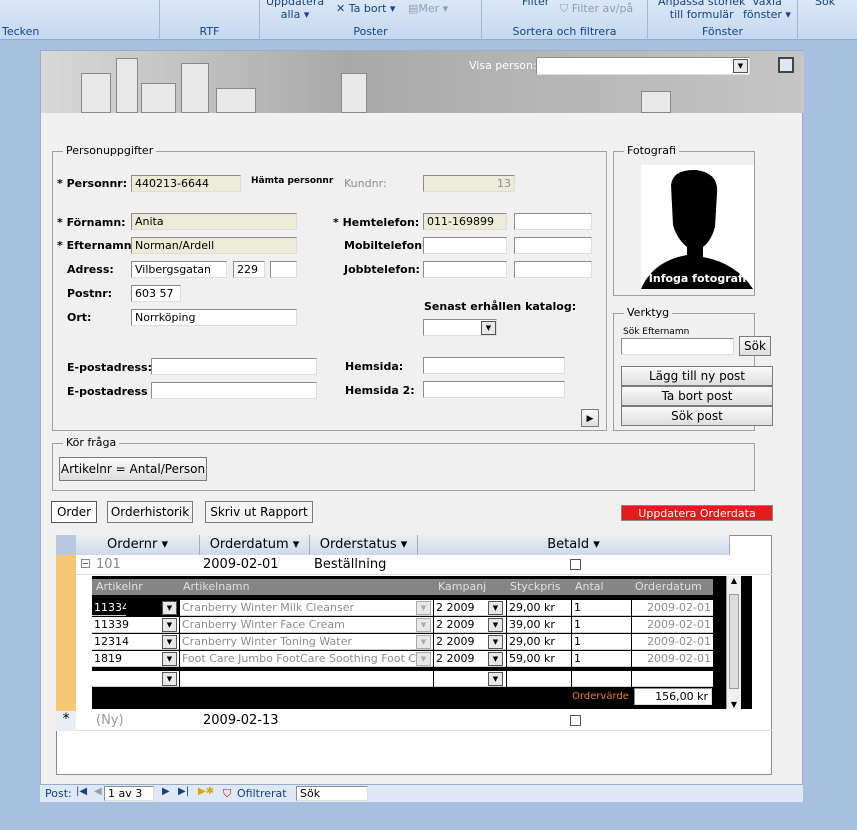 The width and height of the screenshot is (857, 830). I want to click on sub-namn-cell: Cranberry Winter Milk Cleanser, so click(306, 608).